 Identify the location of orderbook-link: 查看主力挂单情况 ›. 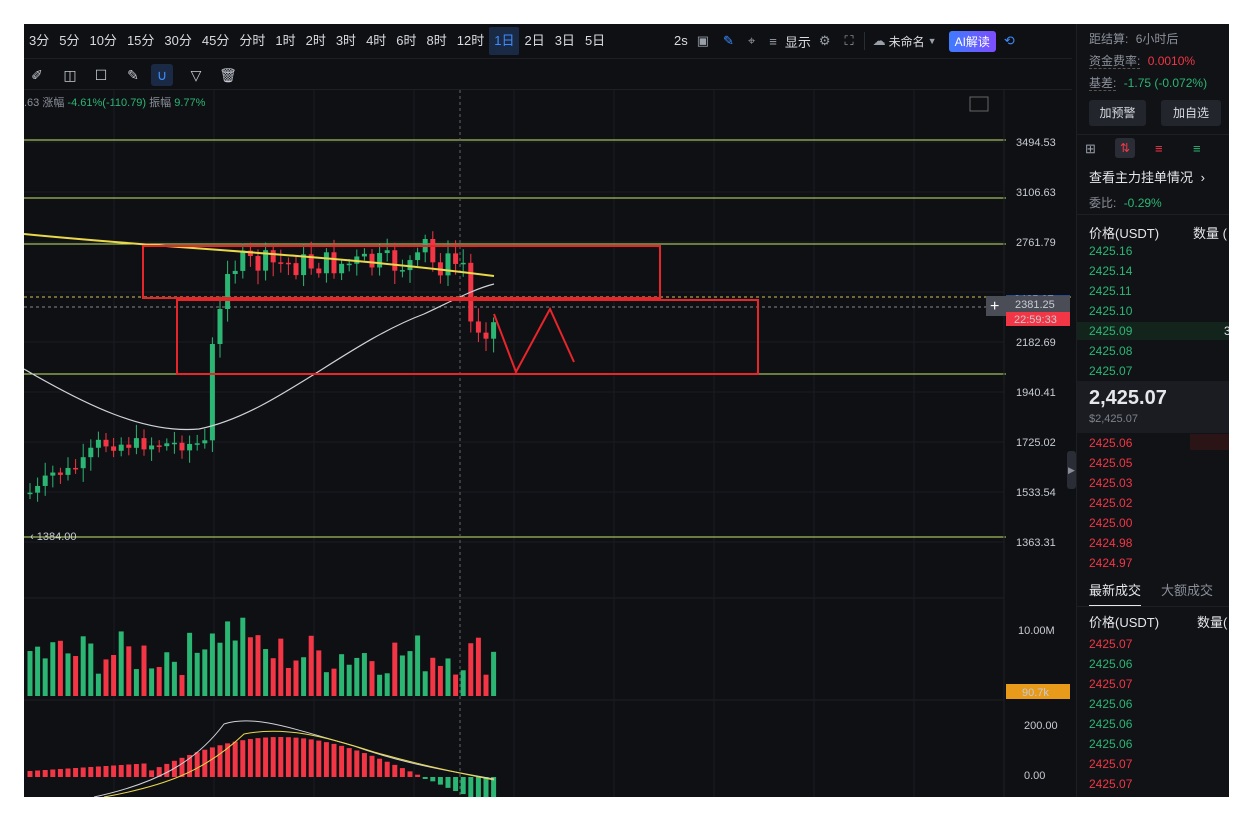
(1147, 176).